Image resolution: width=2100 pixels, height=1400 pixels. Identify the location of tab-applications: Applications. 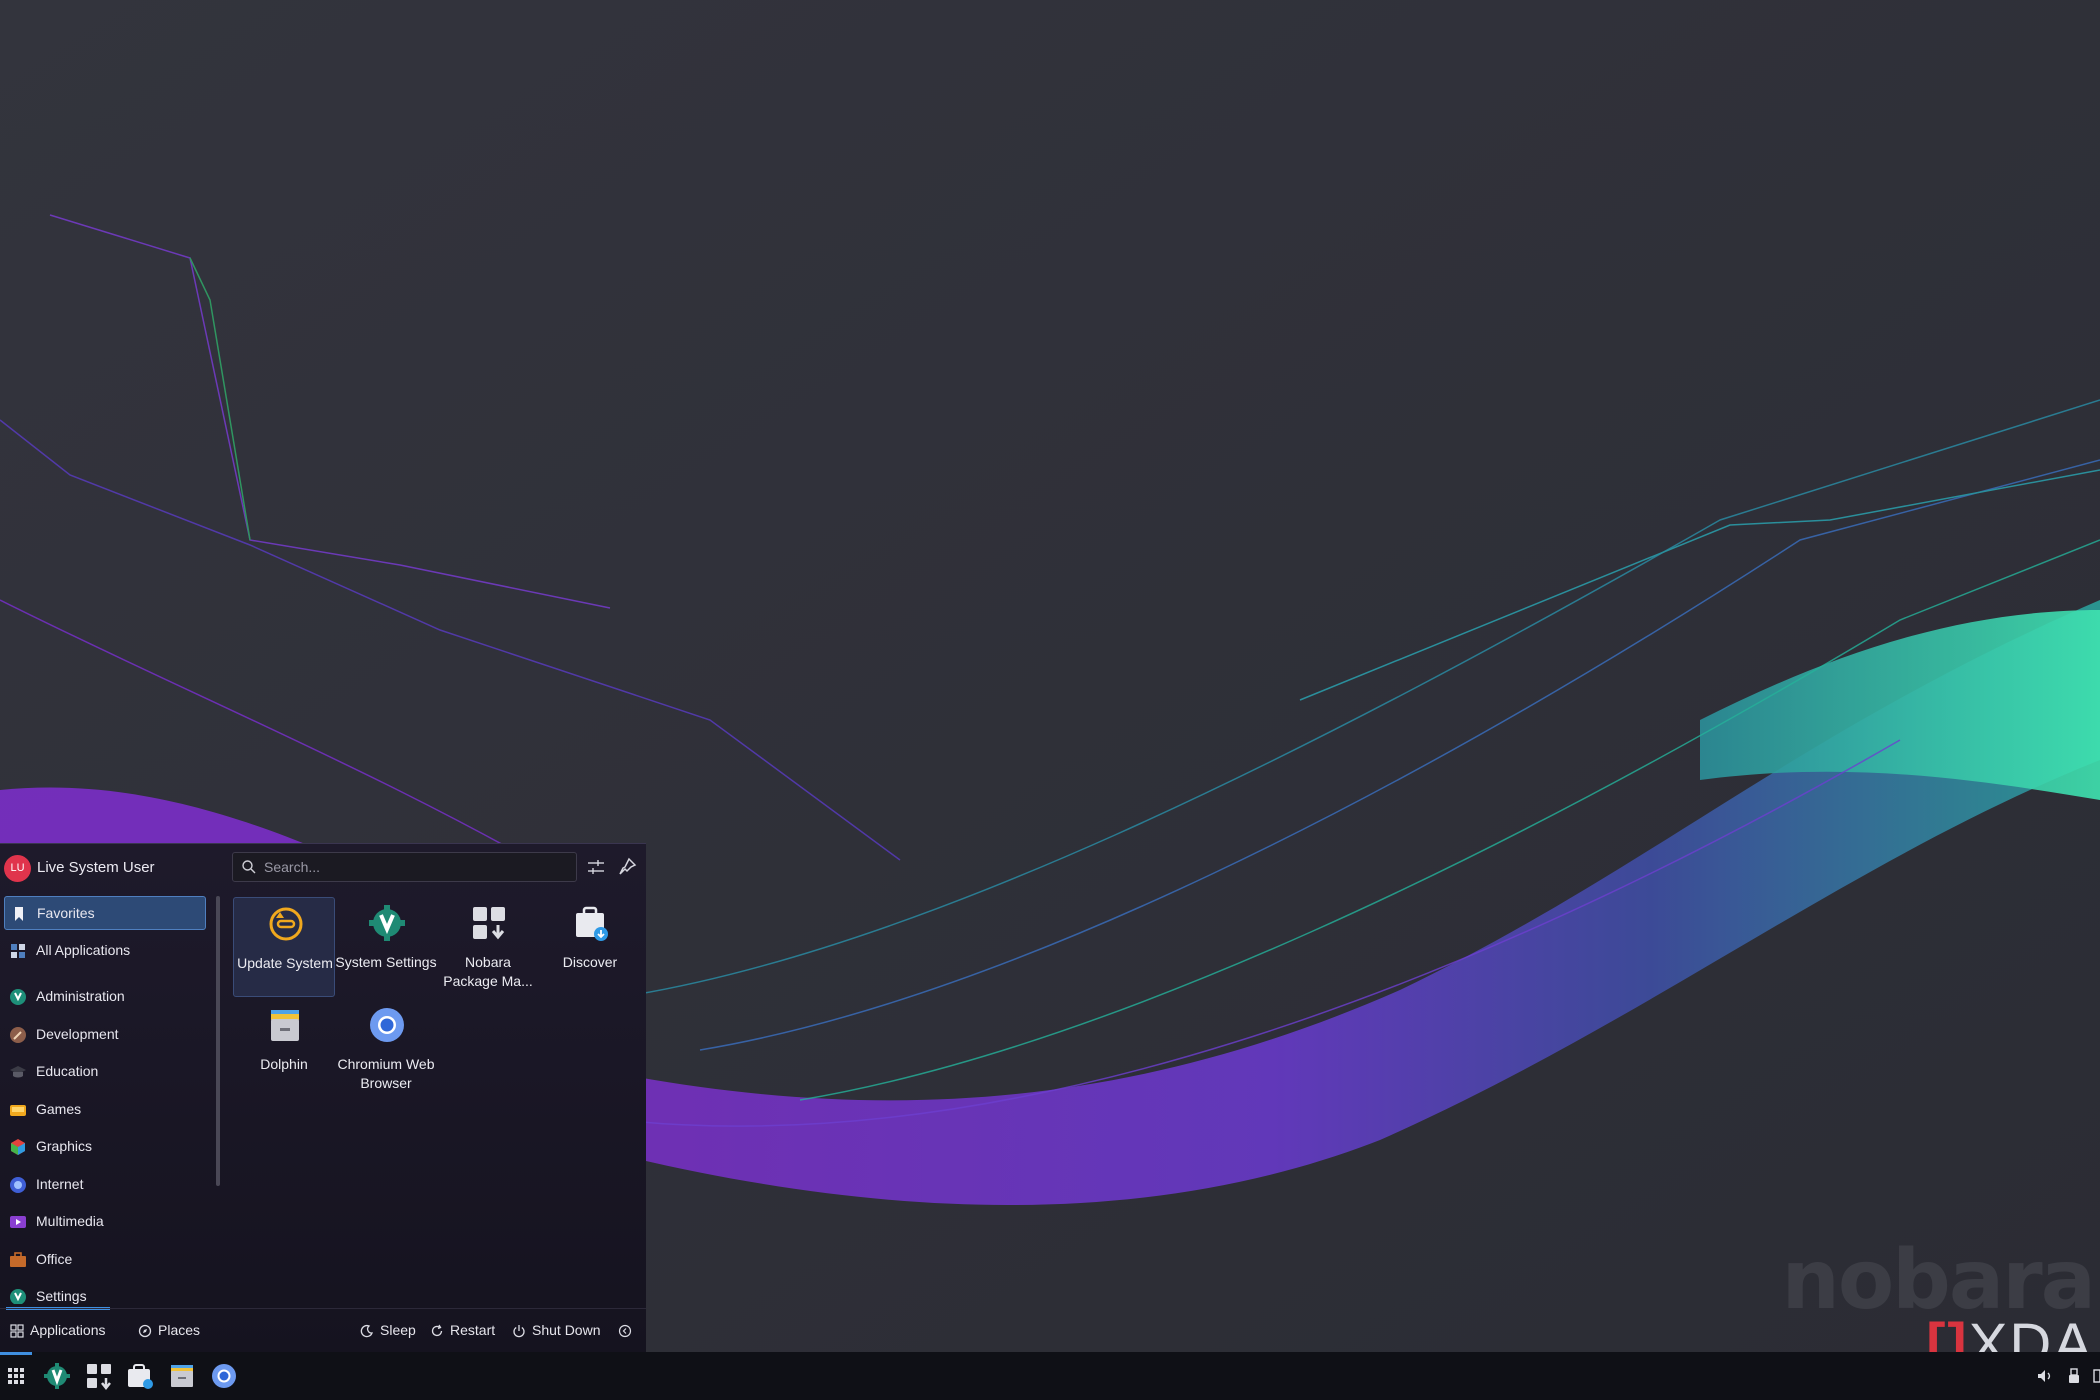
(58, 1332).